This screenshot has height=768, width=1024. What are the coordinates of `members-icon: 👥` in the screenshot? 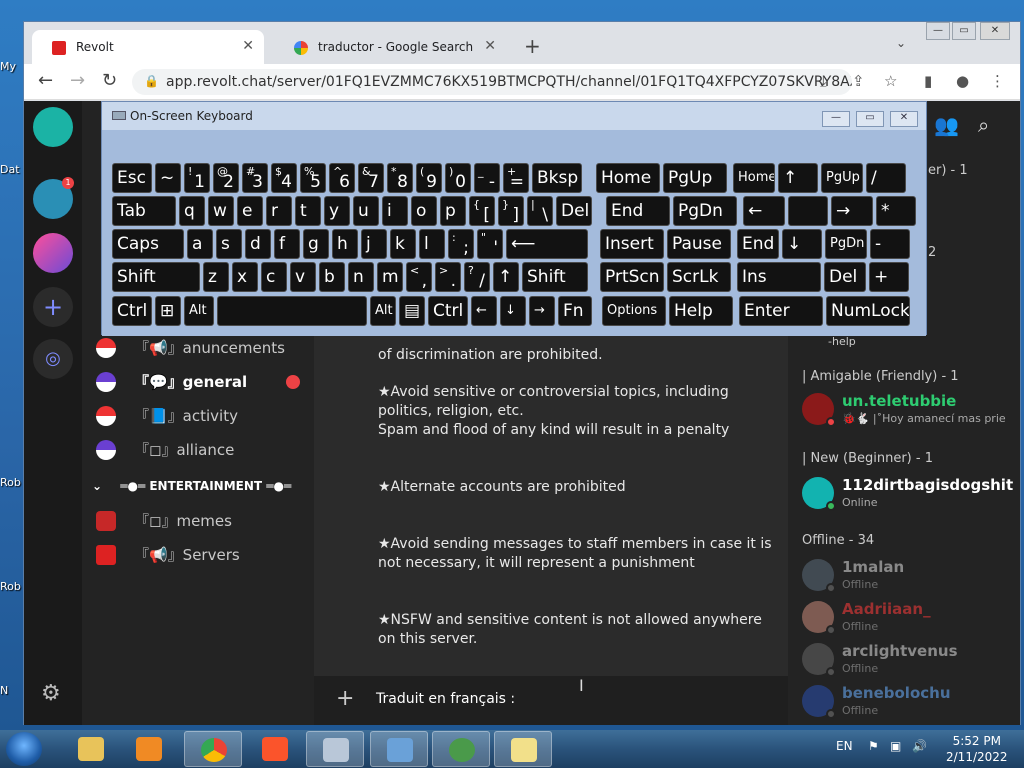 It's located at (946, 125).